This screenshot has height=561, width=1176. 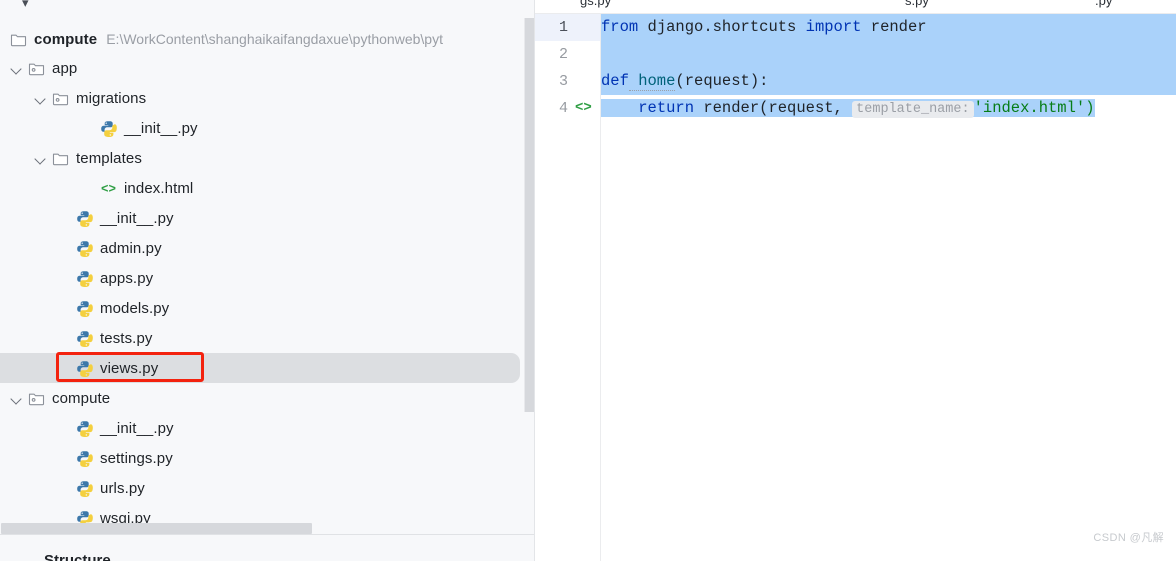 What do you see at coordinates (585, 108) in the screenshot?
I see `html-language-injection-marker-icon: <>` at bounding box center [585, 108].